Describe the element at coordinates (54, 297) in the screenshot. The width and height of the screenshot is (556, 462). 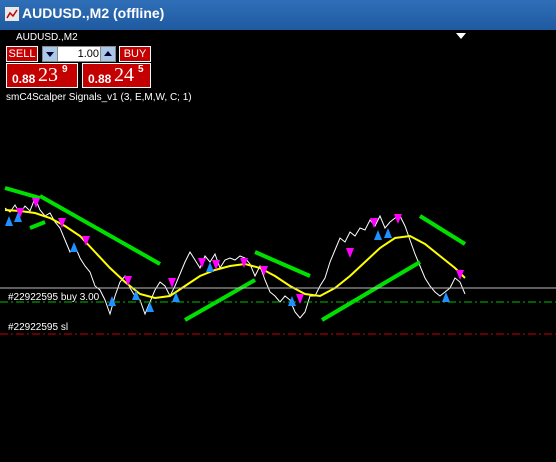
I see `buy-order-label: #22922595 buy 3.00` at that location.